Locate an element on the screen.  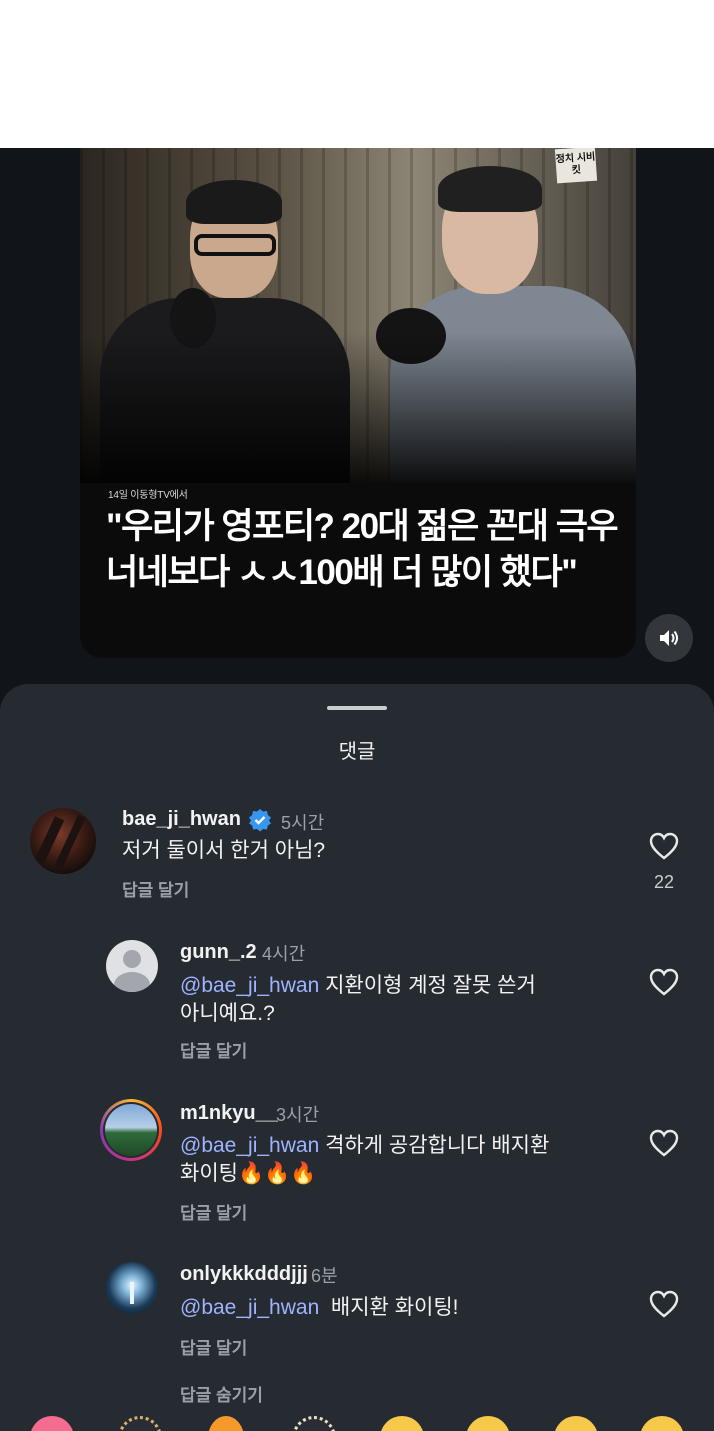
cry-emoji-icon is located at coordinates (662, 1423).